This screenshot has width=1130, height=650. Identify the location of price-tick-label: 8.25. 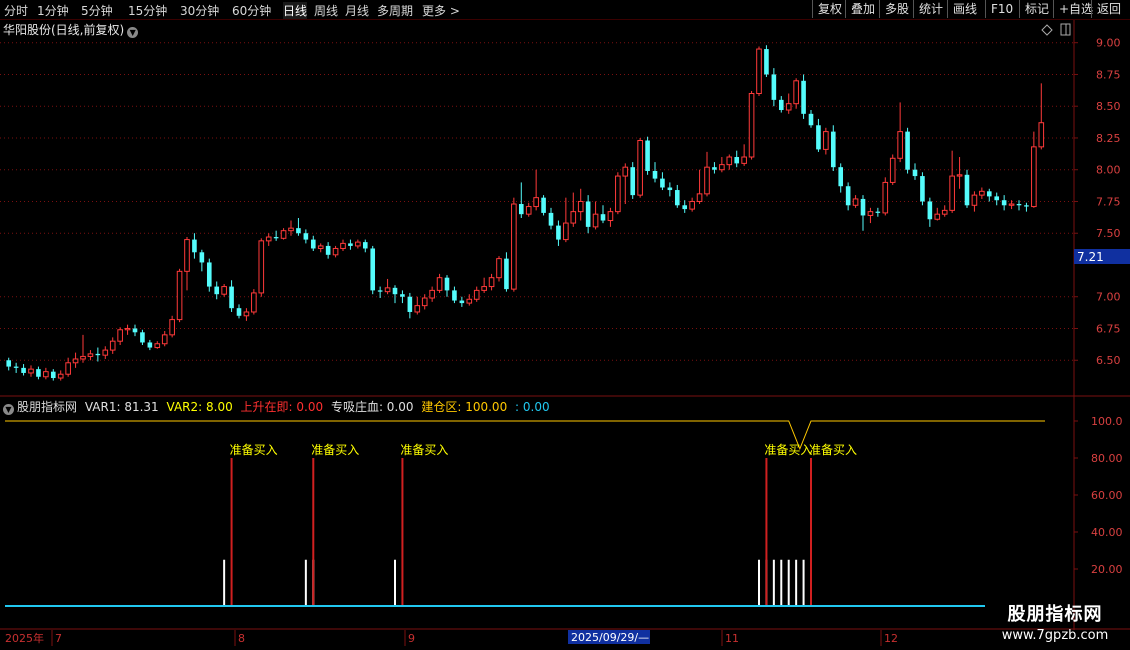
(1108, 138).